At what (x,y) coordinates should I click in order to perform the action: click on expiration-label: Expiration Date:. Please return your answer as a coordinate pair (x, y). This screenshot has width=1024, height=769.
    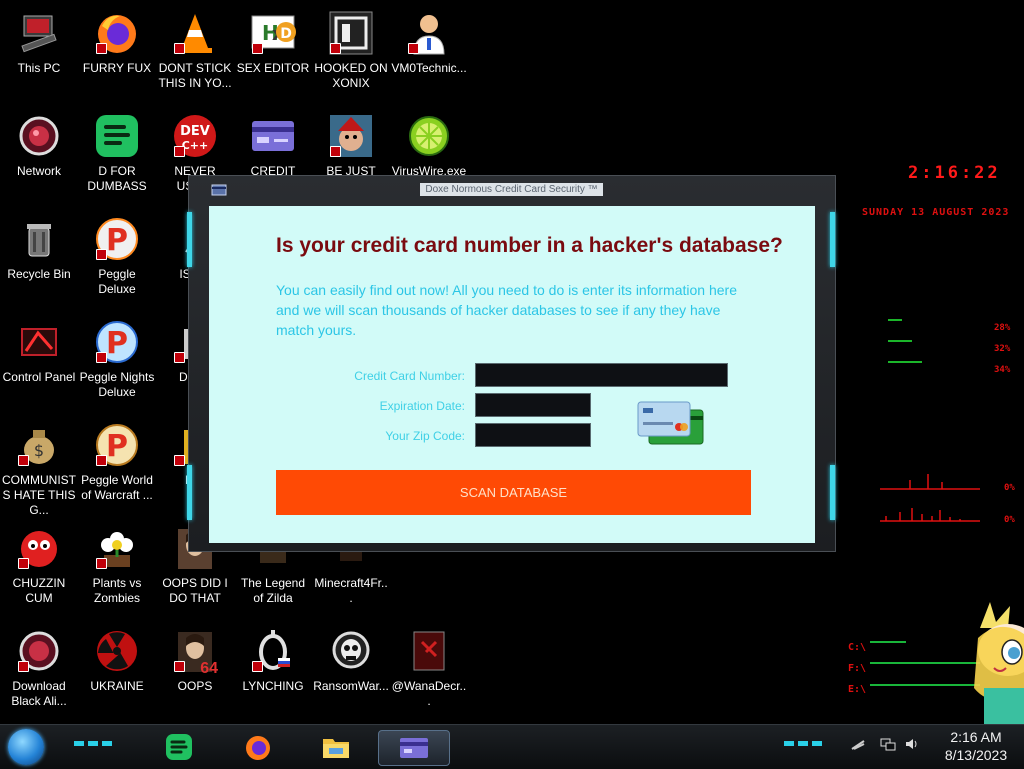
    Looking at the image, I should click on (422, 406).